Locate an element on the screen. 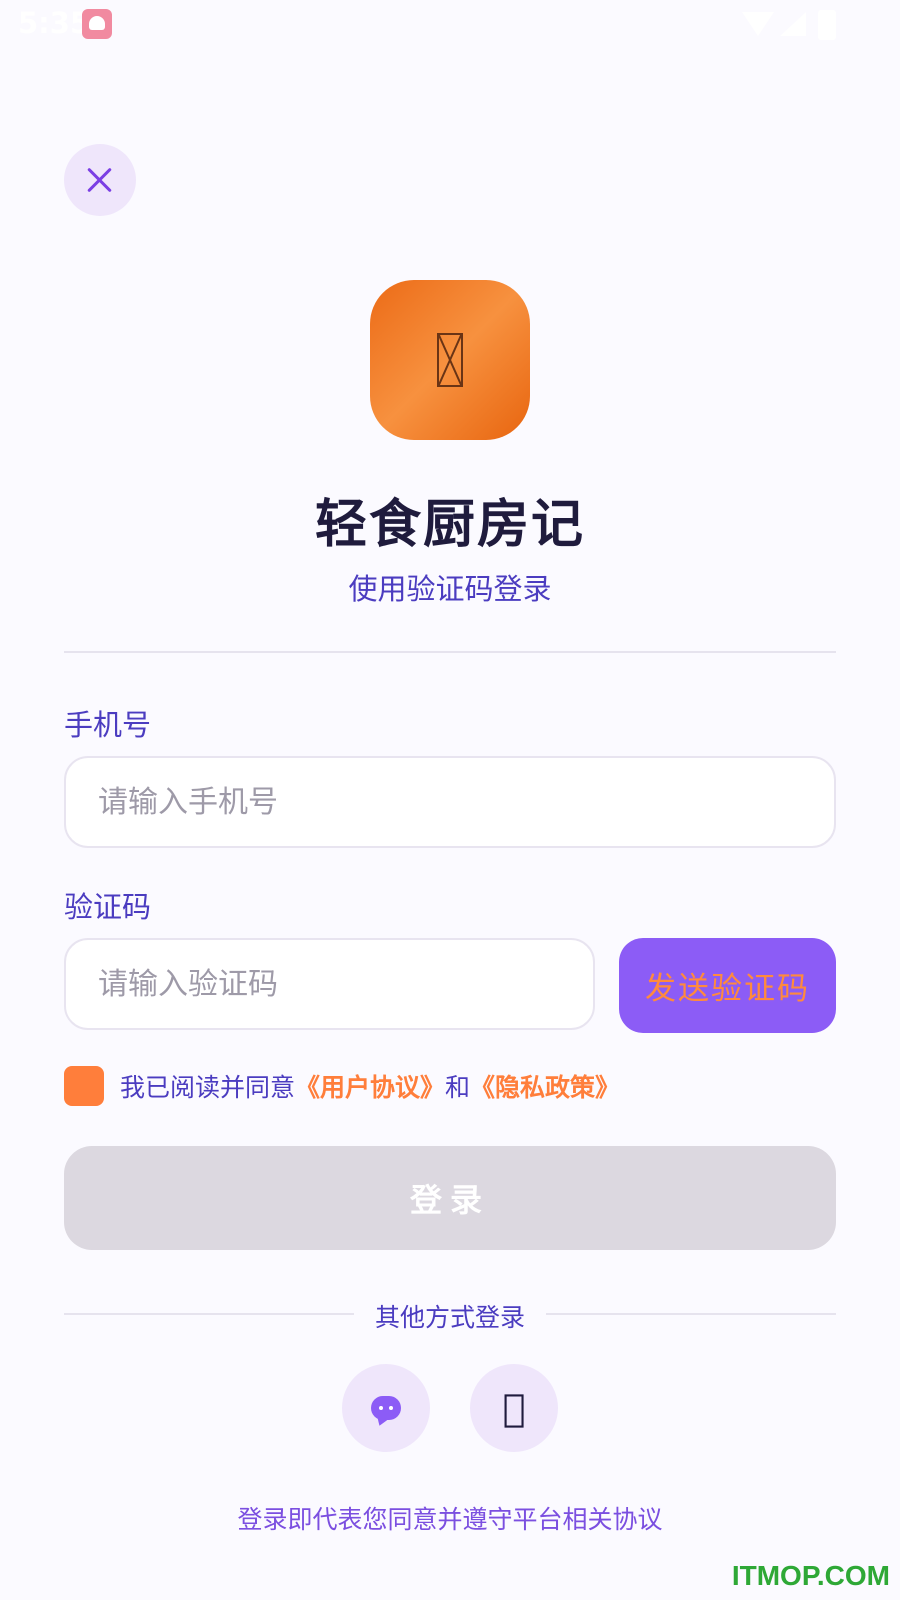 This screenshot has width=900, height=1600. agreement-text: 我已阅读并同意《用户协议》和《隐私政策》 is located at coordinates (370, 1086).